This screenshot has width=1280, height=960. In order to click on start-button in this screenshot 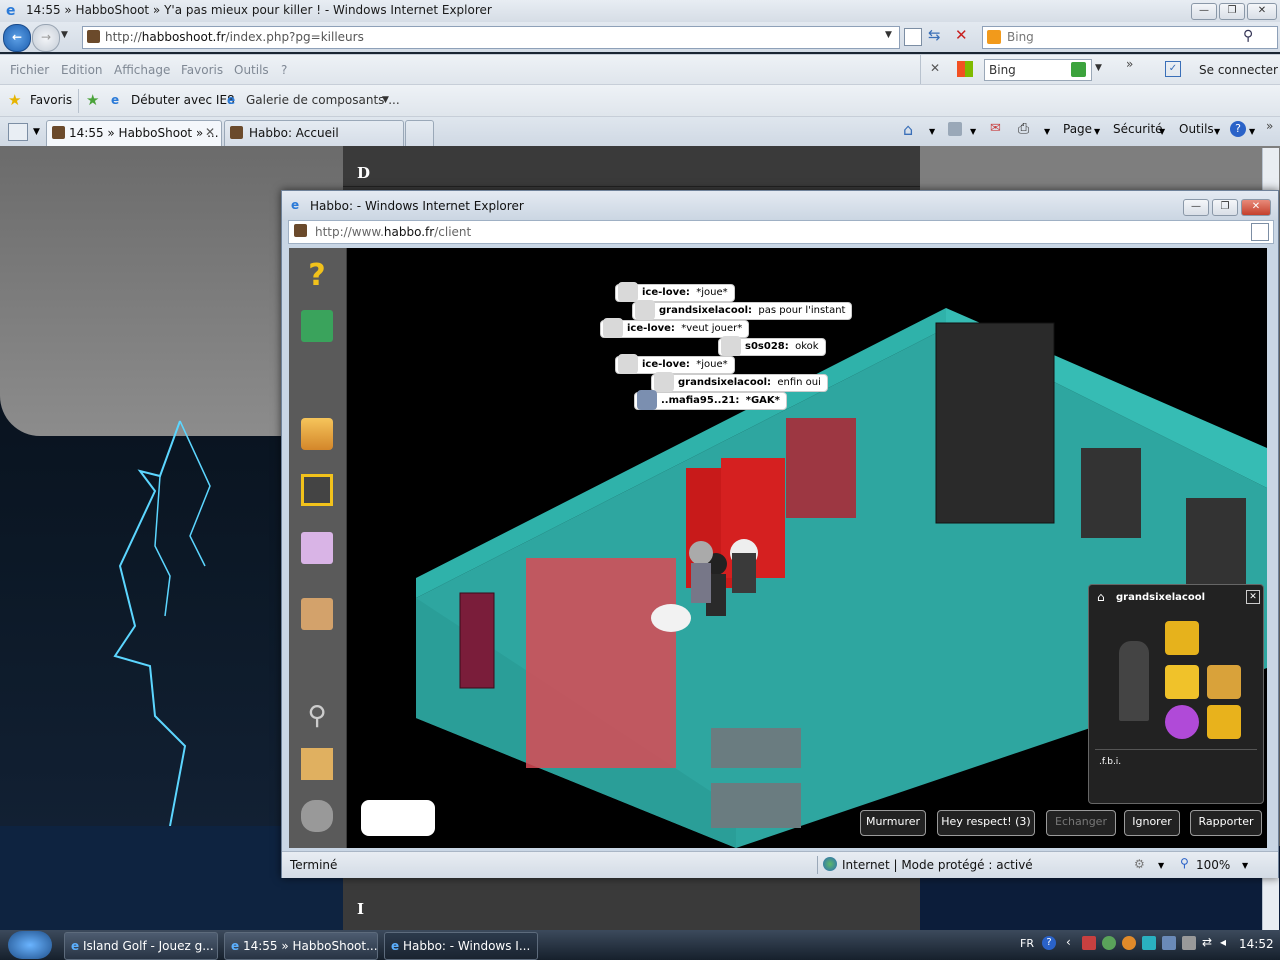, I will do `click(30, 945)`.